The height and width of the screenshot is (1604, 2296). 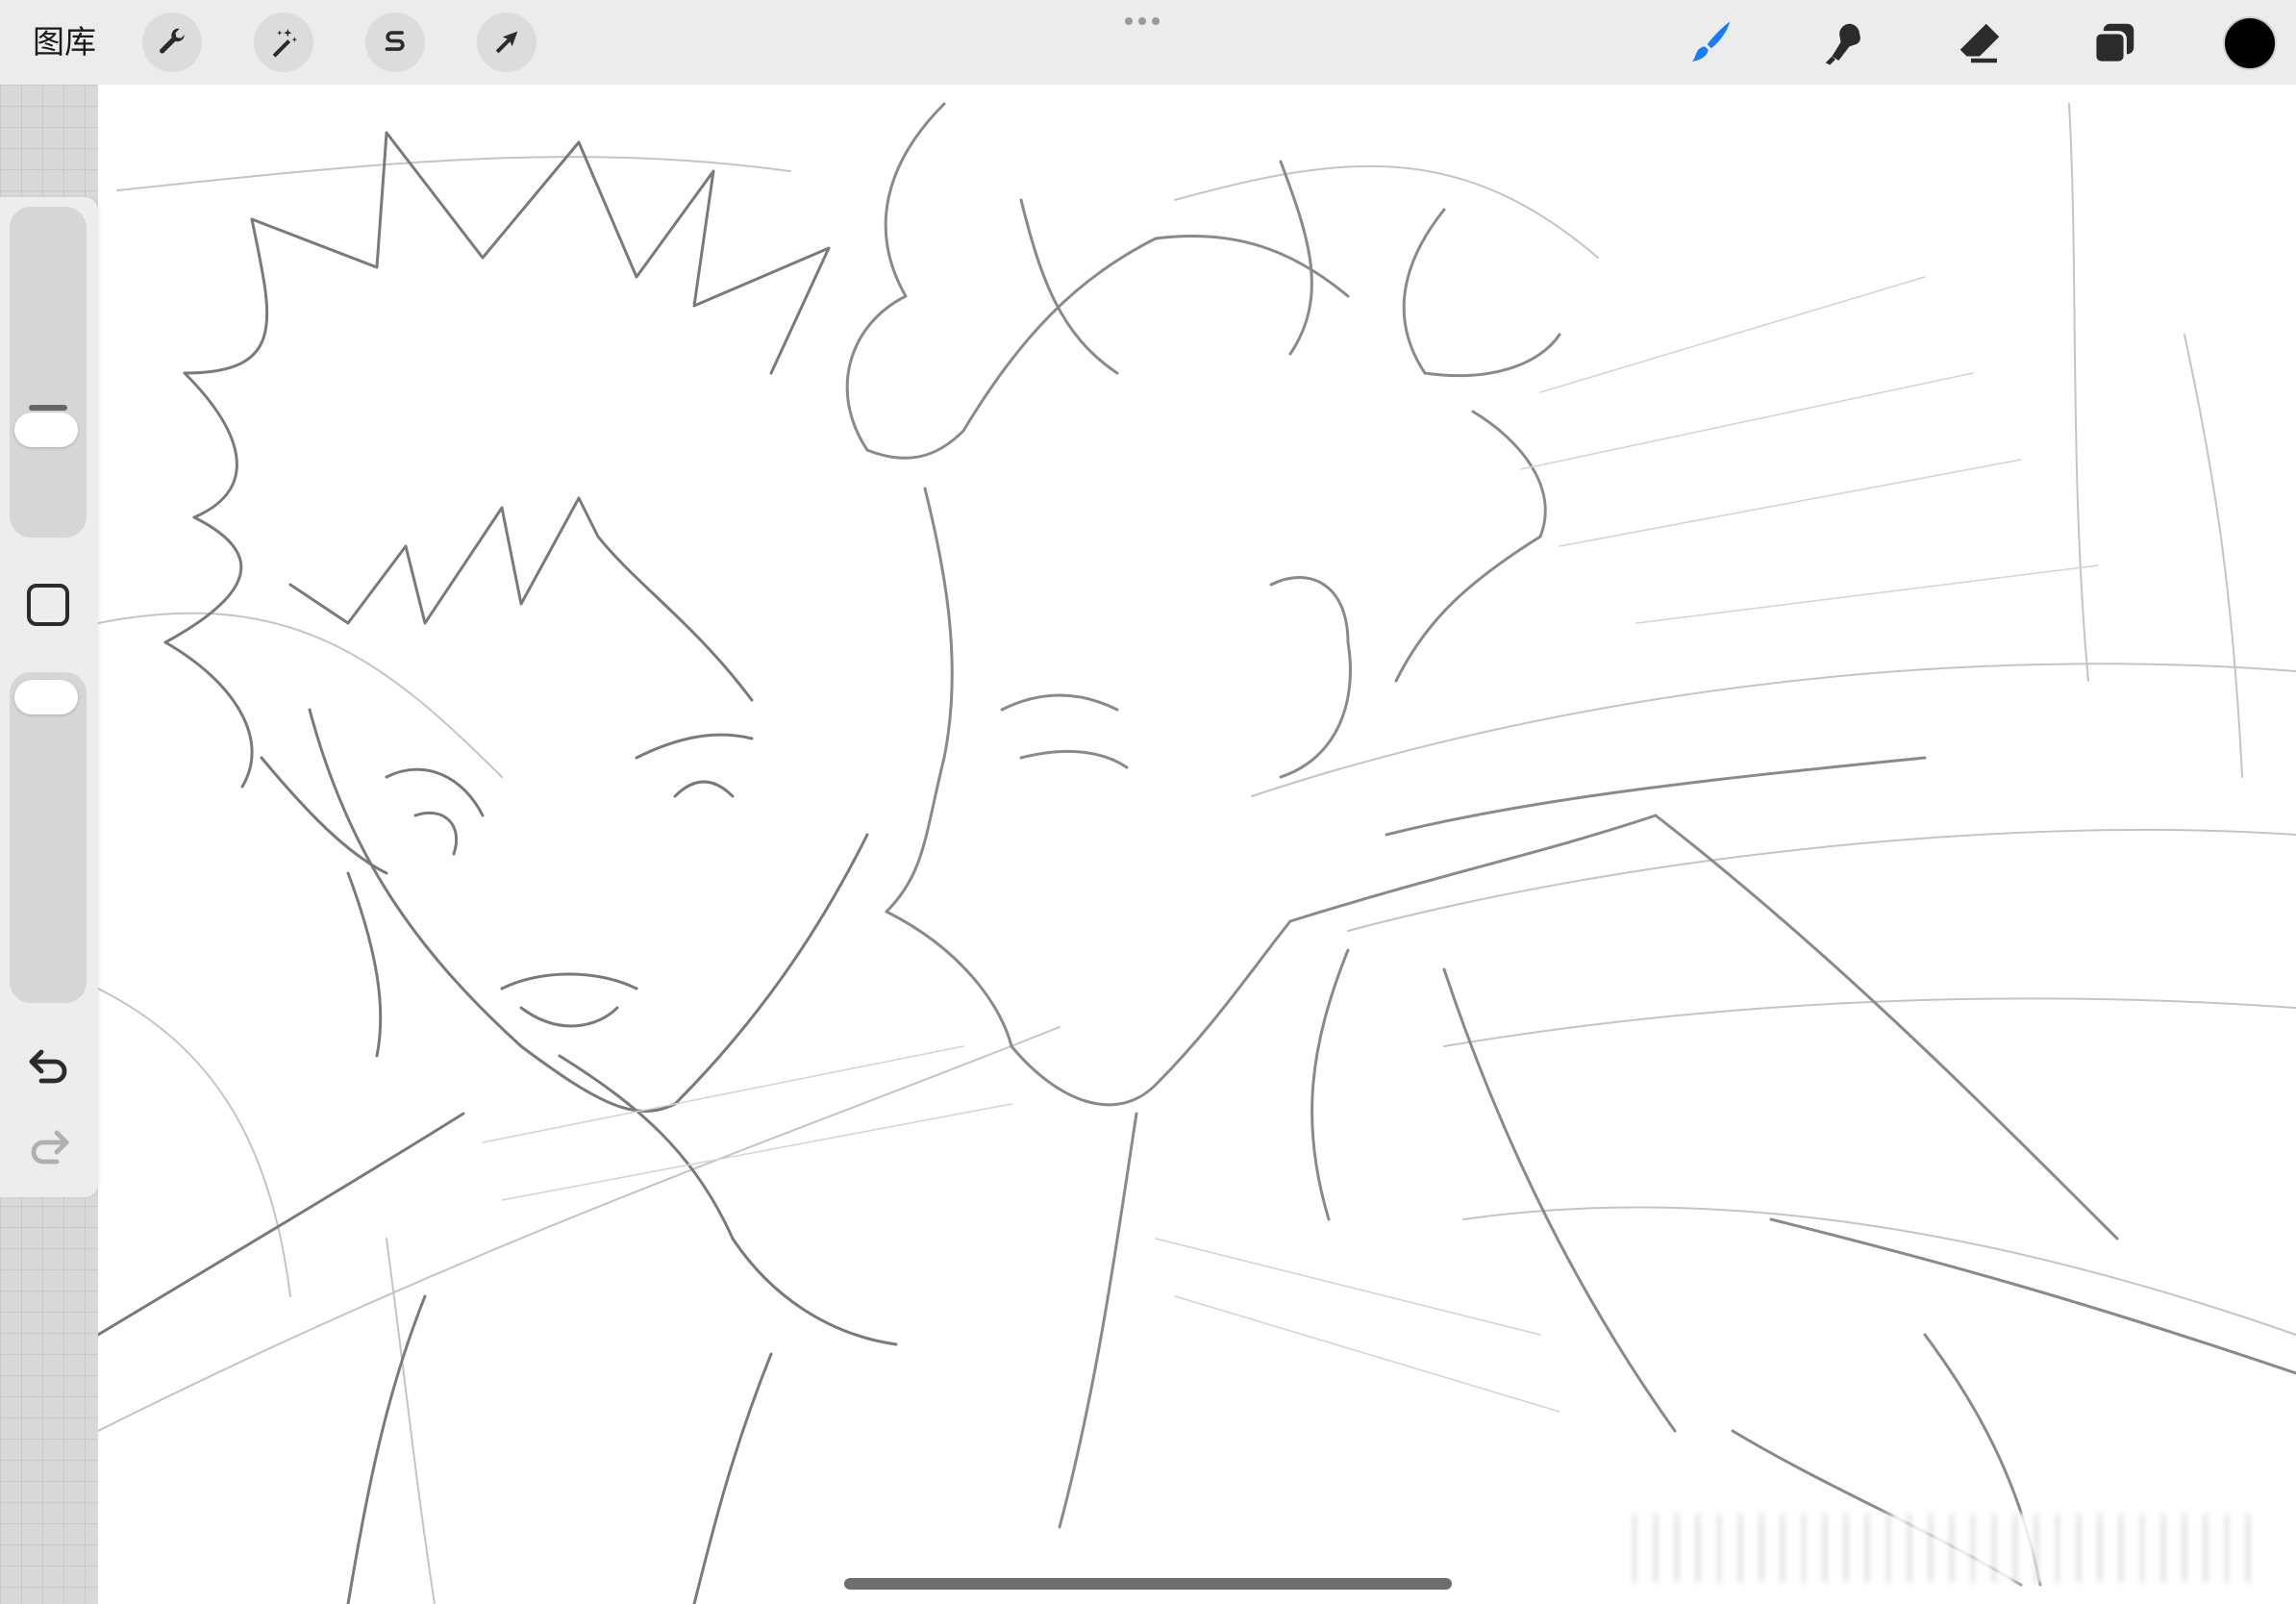 What do you see at coordinates (64, 42) in the screenshot?
I see `gallery-button: 图库` at bounding box center [64, 42].